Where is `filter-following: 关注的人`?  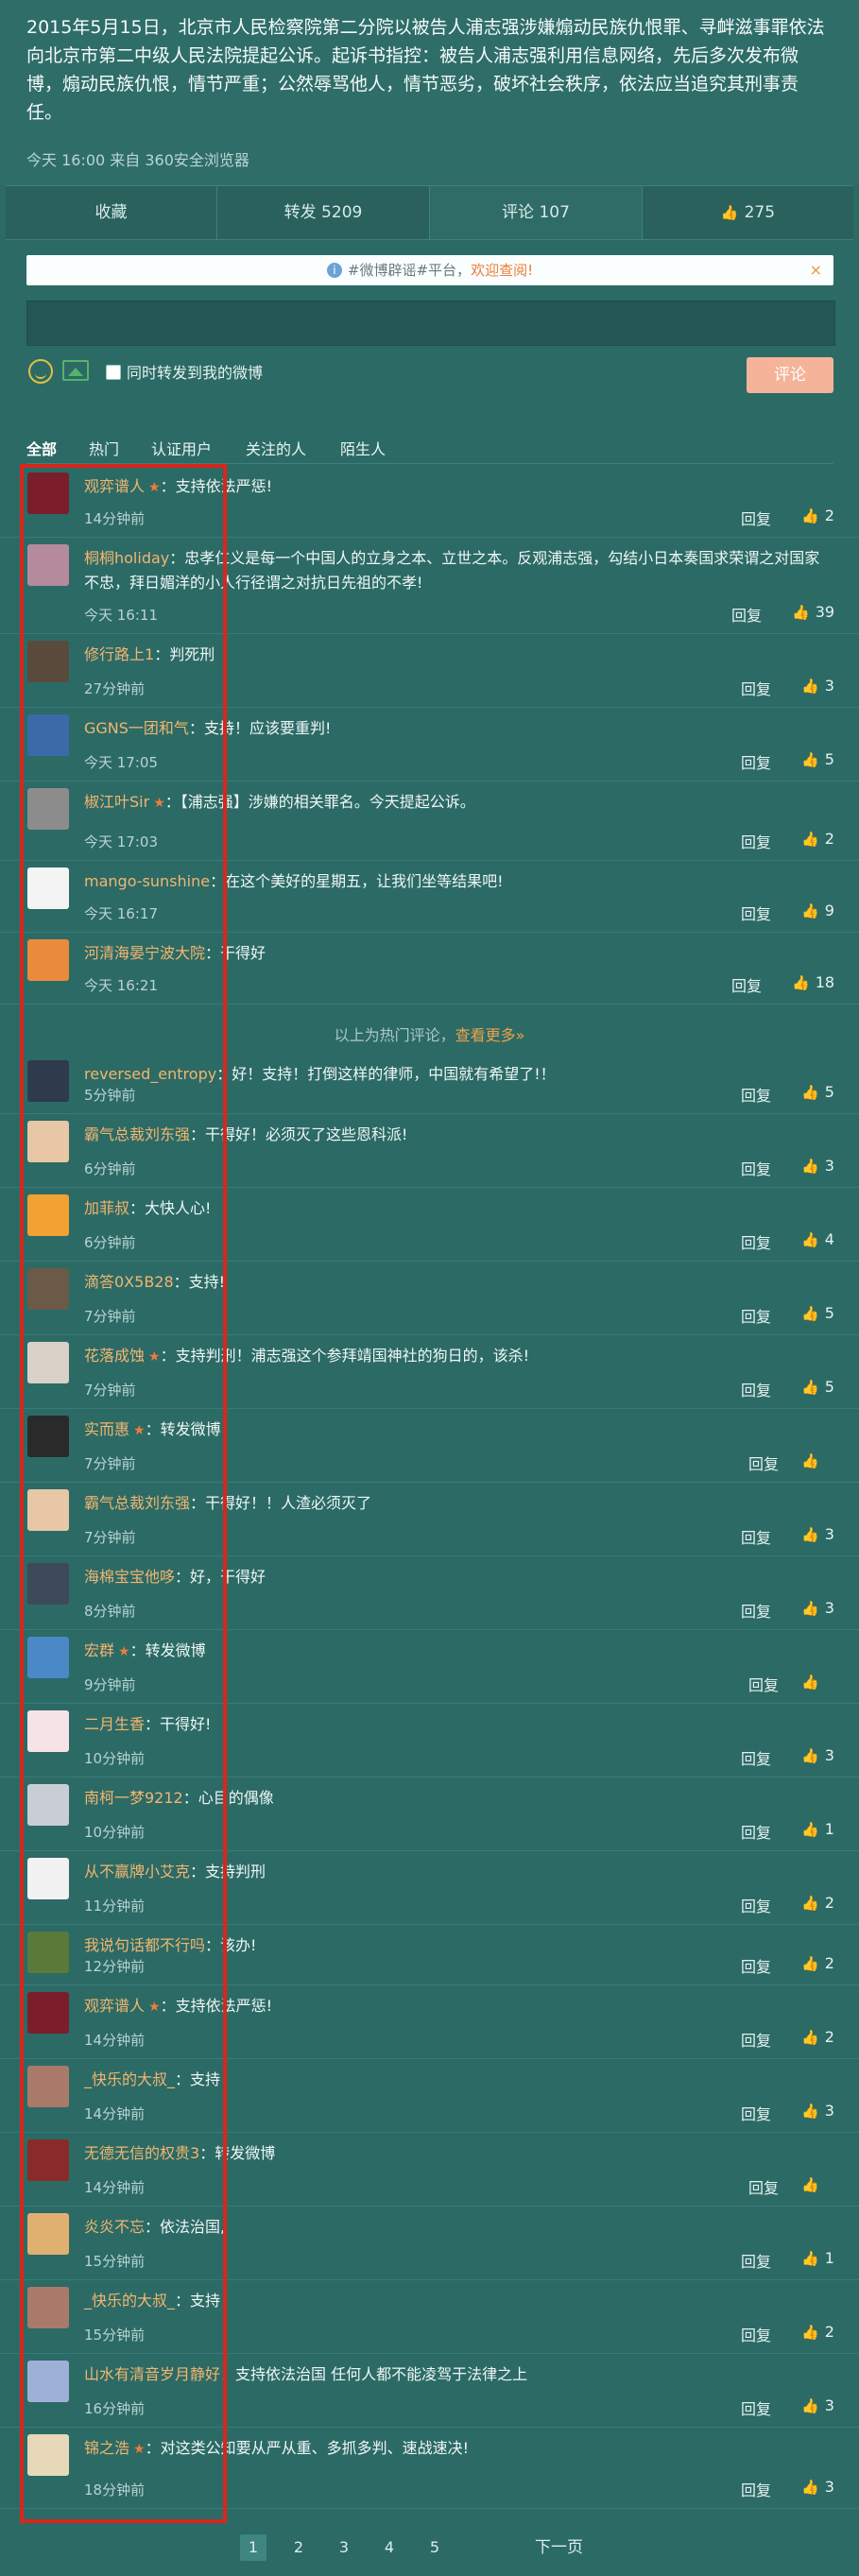 filter-following: 关注的人 is located at coordinates (276, 448).